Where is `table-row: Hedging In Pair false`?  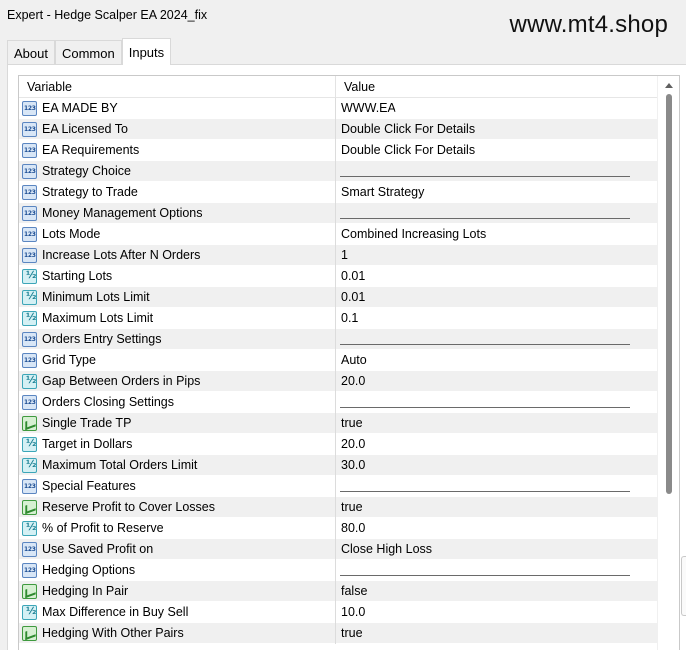
table-row: Hedging In Pair false is located at coordinates (338, 591).